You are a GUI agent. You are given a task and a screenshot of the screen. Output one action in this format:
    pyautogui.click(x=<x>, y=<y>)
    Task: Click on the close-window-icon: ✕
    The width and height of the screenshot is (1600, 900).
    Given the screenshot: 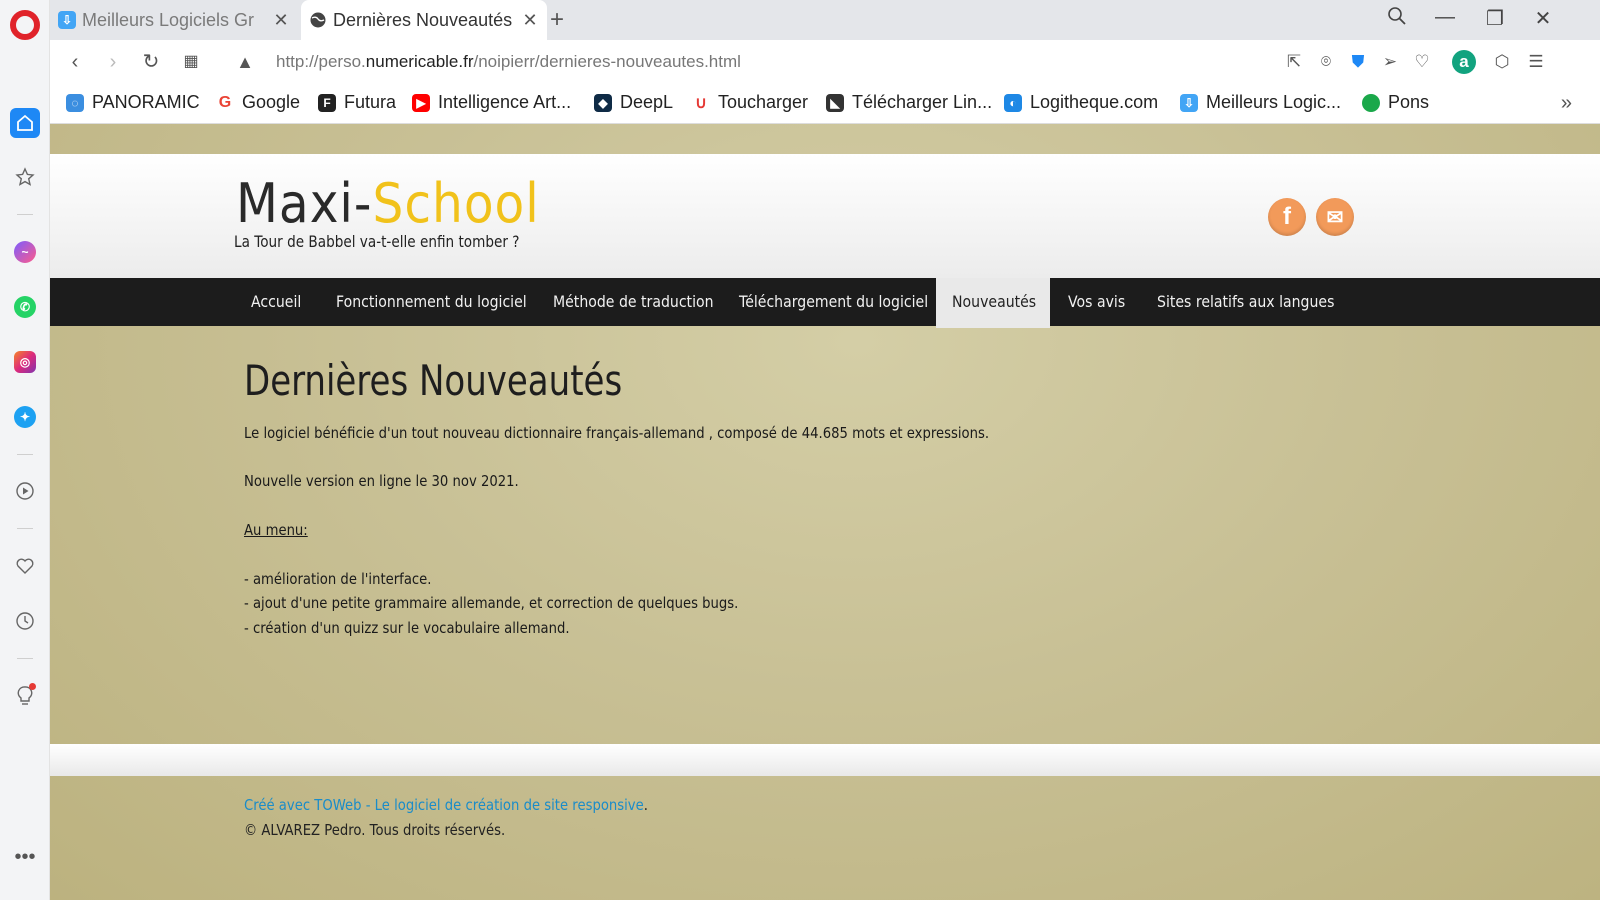 What is the action you would take?
    pyautogui.click(x=1543, y=18)
    